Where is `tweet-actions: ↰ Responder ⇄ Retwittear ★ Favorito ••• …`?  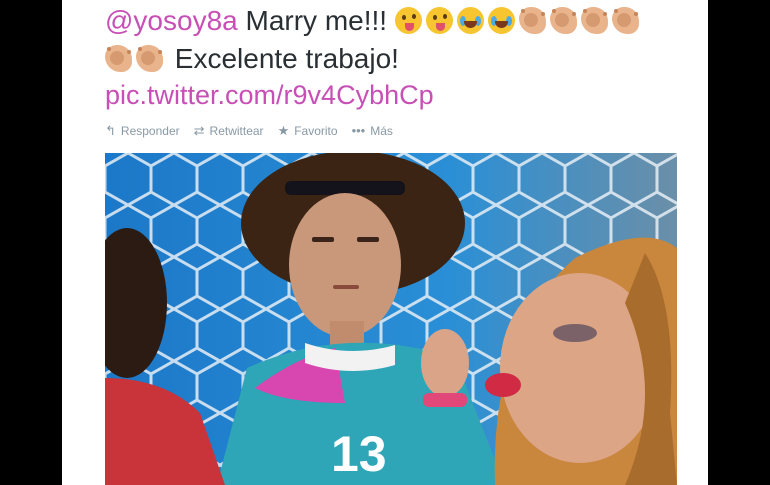
tweet-actions: ↰ Responder ⇄ Retwittear ★ Favorito ••• … is located at coordinates (249, 131).